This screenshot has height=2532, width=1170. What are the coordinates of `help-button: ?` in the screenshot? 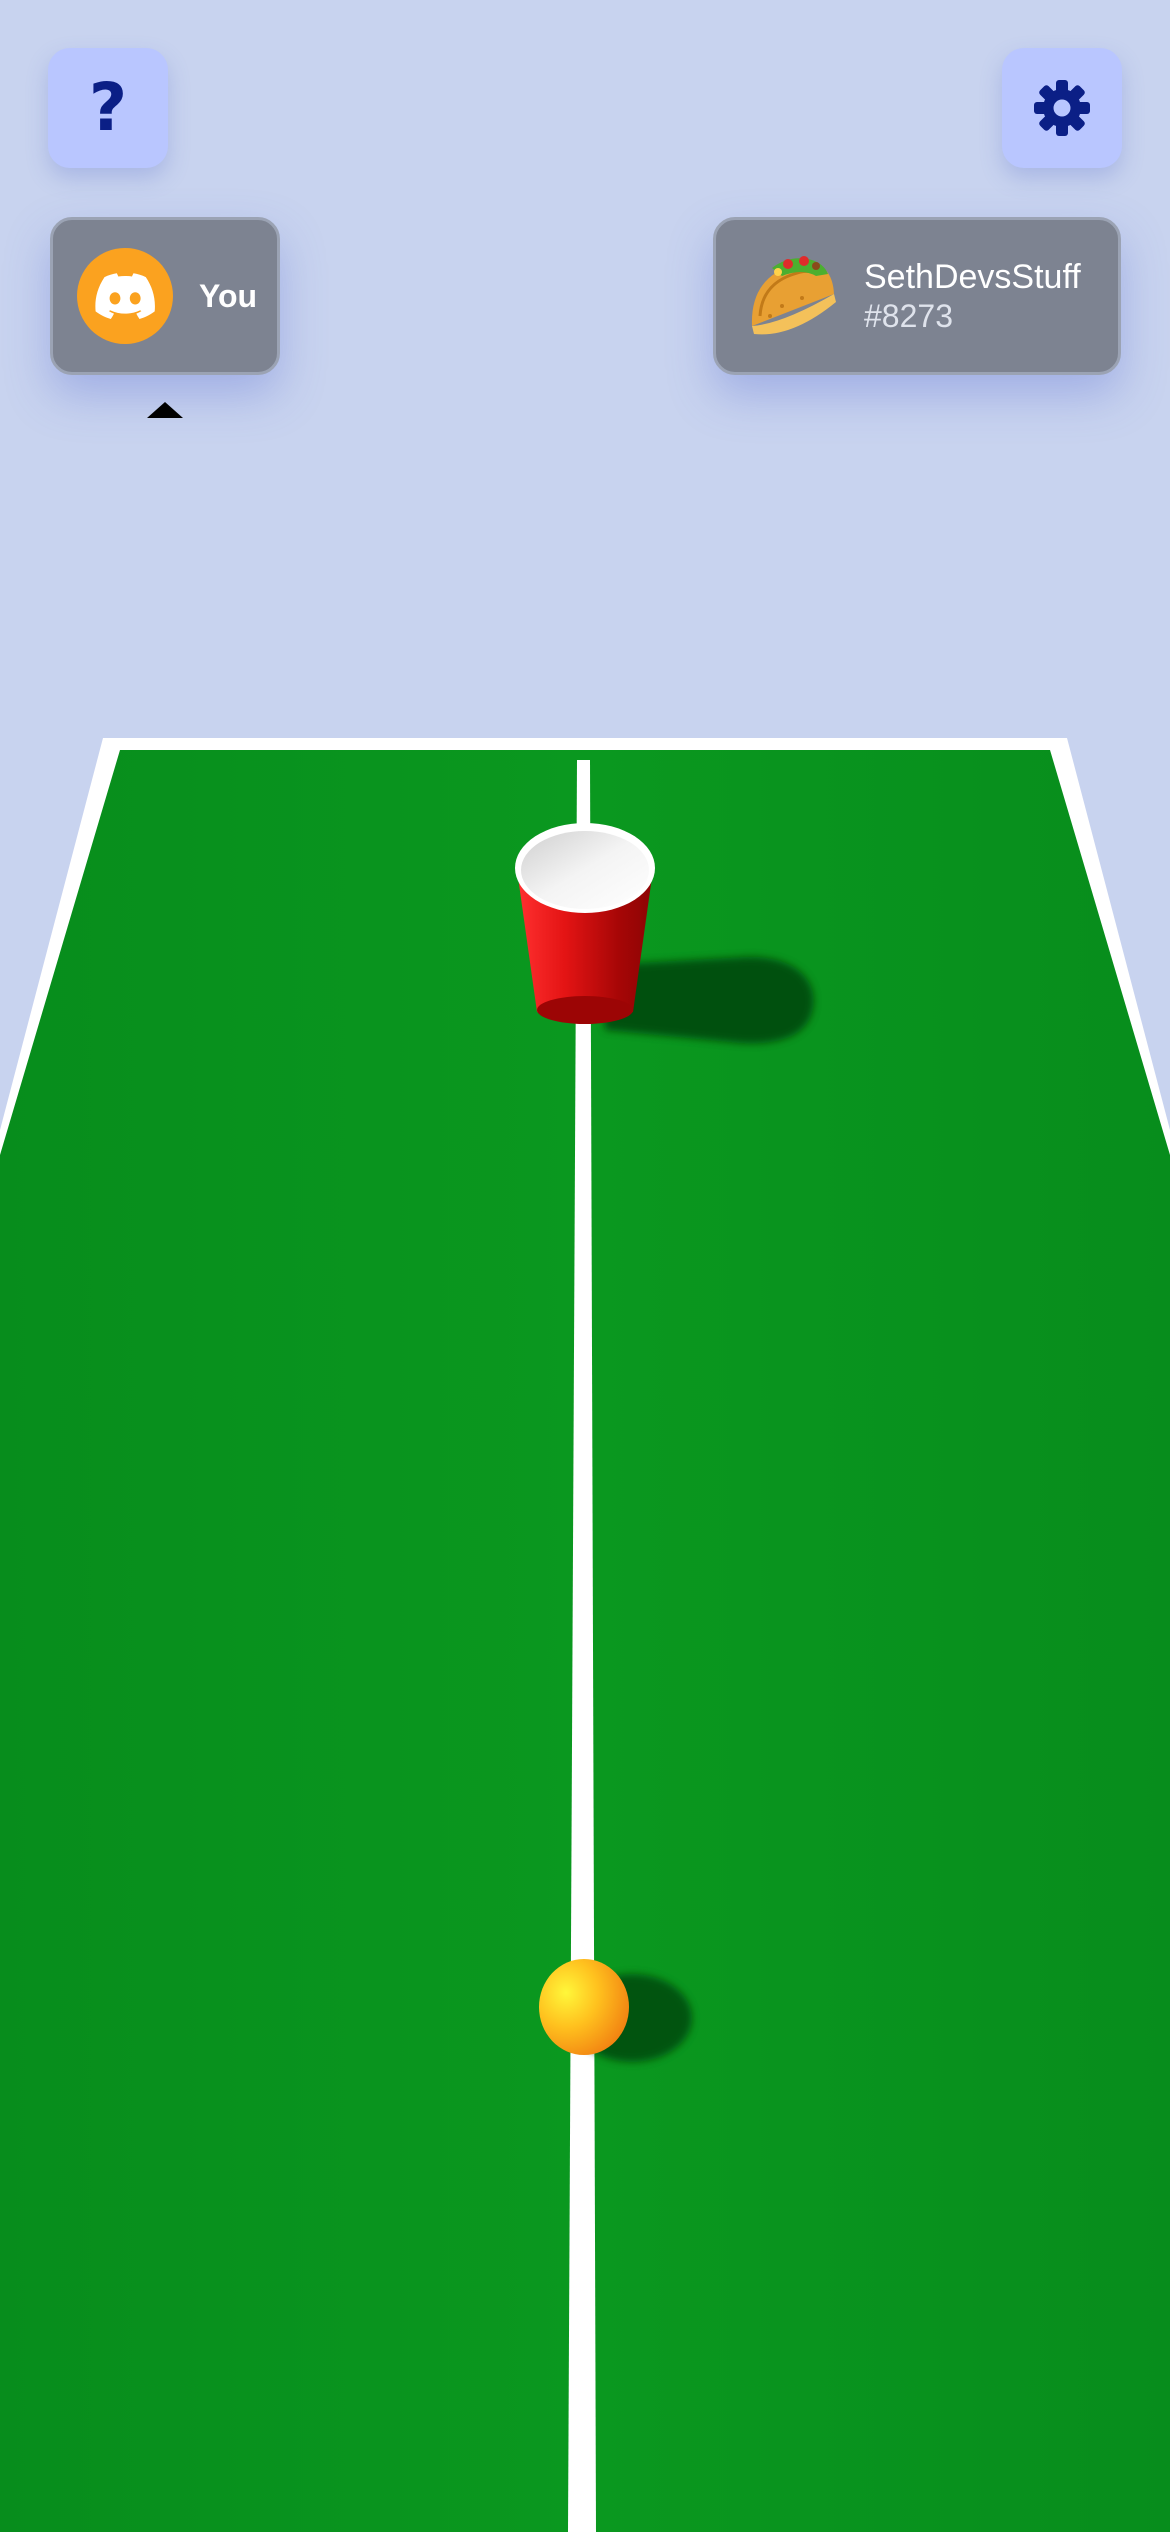 It's located at (108, 108).